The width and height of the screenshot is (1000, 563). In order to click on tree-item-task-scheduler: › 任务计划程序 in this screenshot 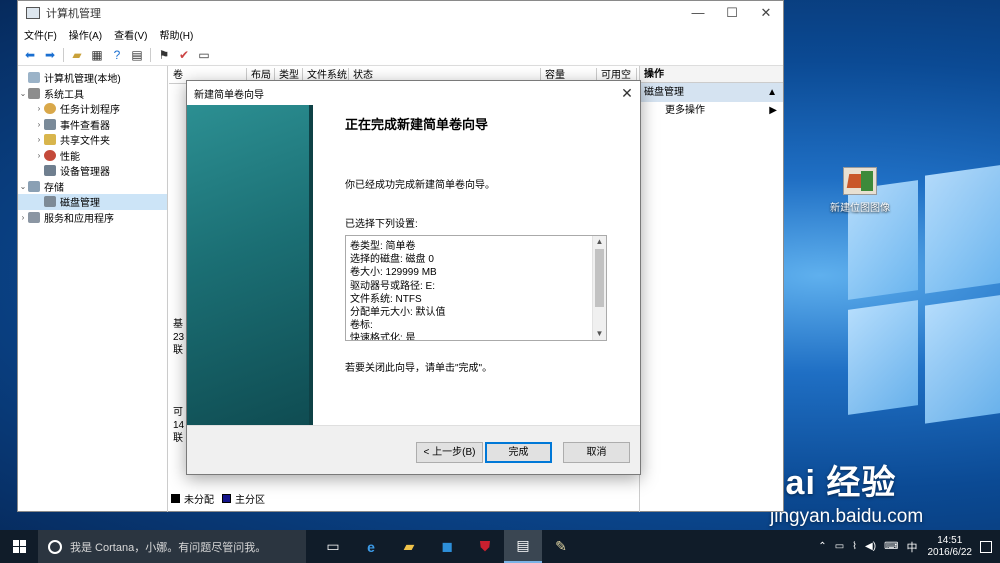, I will do `click(92, 109)`.